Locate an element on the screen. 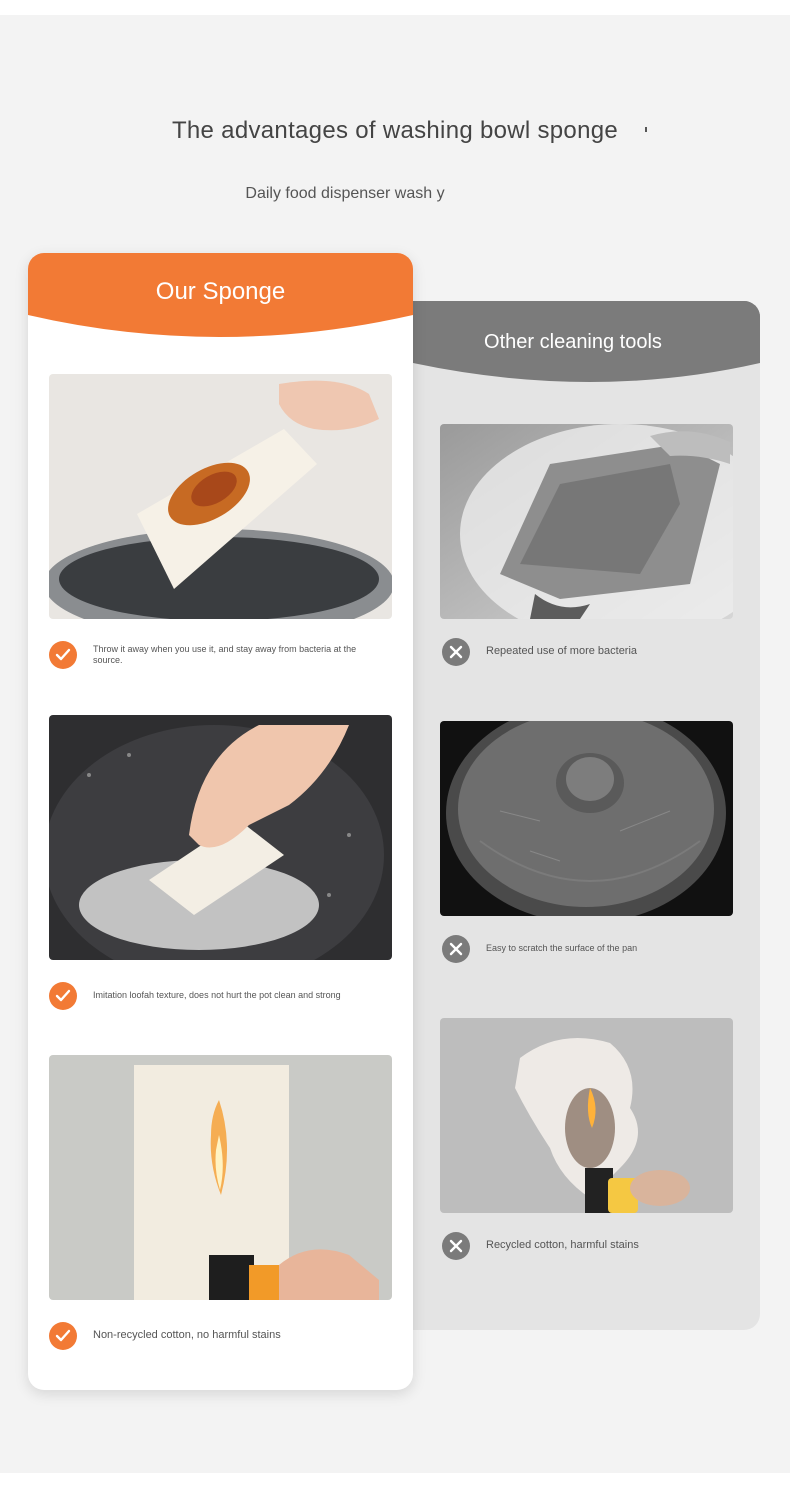 The width and height of the screenshot is (790, 1488). other-tools-header: Other cleaning tools is located at coordinates (586, 343).